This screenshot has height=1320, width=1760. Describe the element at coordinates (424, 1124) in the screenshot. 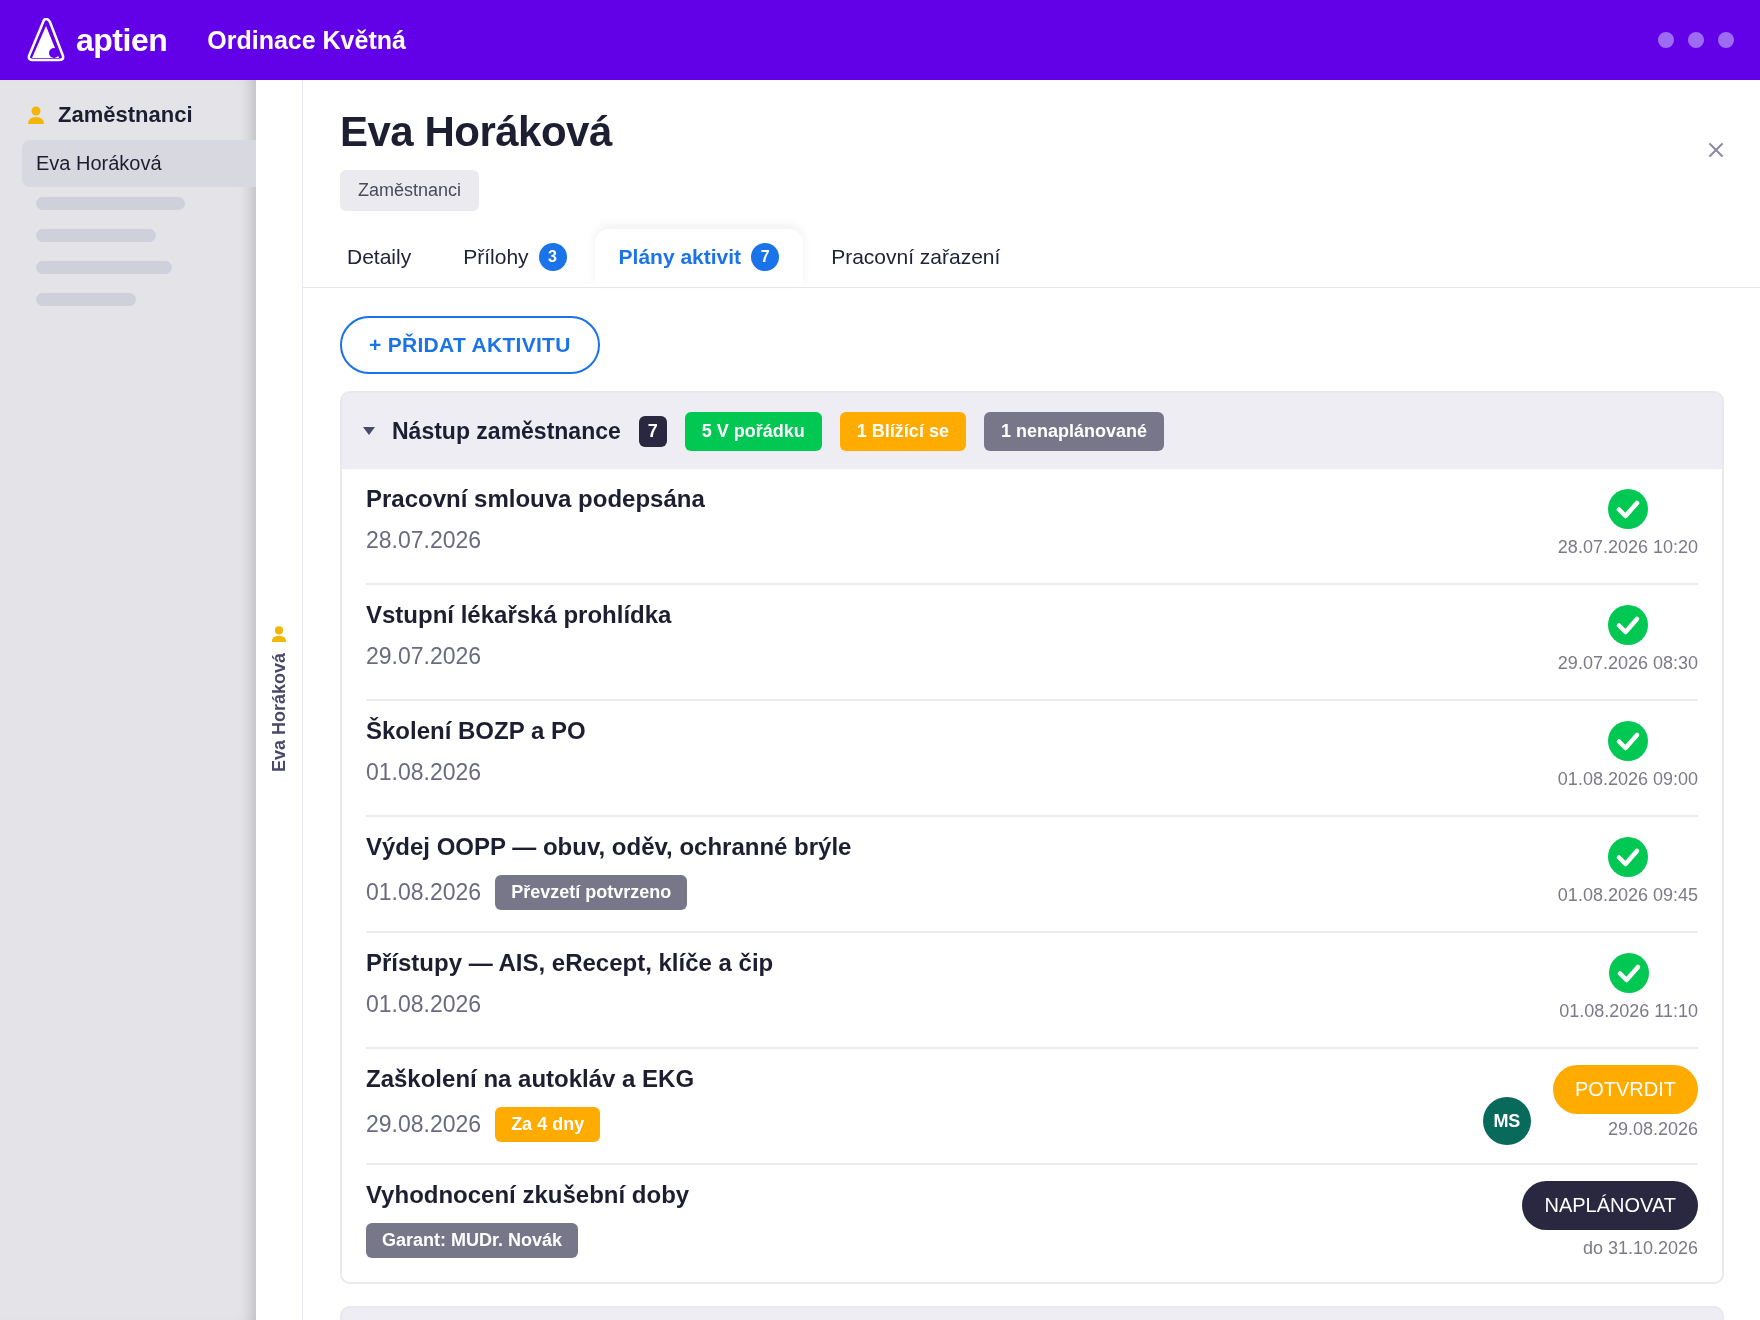

I see `activity-date: 29.08.2026` at that location.